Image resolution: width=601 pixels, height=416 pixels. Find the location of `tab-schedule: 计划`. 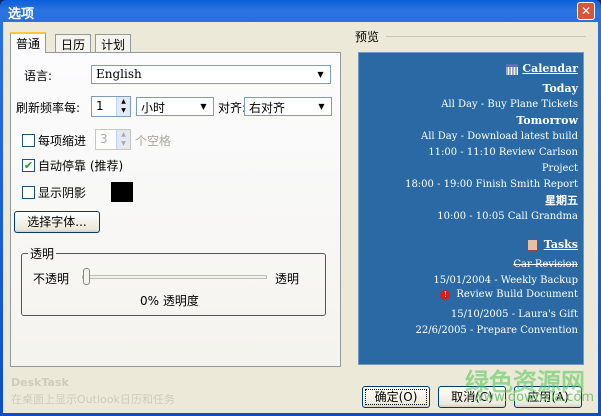

tab-schedule: 计划 is located at coordinates (113, 43).